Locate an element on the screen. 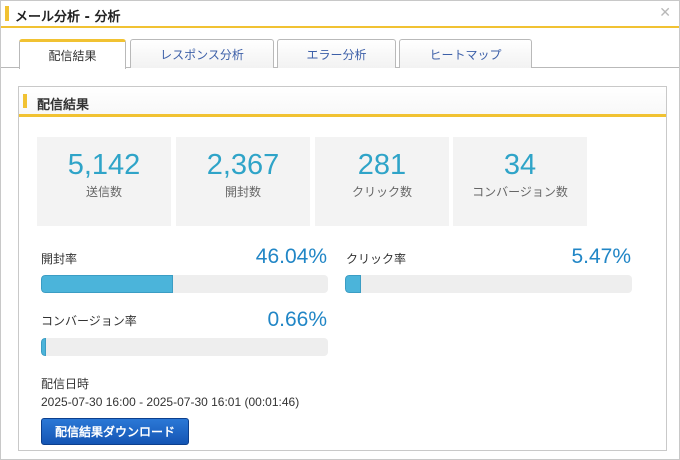 This screenshot has width=680, height=460. download-results-button: 配信結果ダウンロード is located at coordinates (115, 431).